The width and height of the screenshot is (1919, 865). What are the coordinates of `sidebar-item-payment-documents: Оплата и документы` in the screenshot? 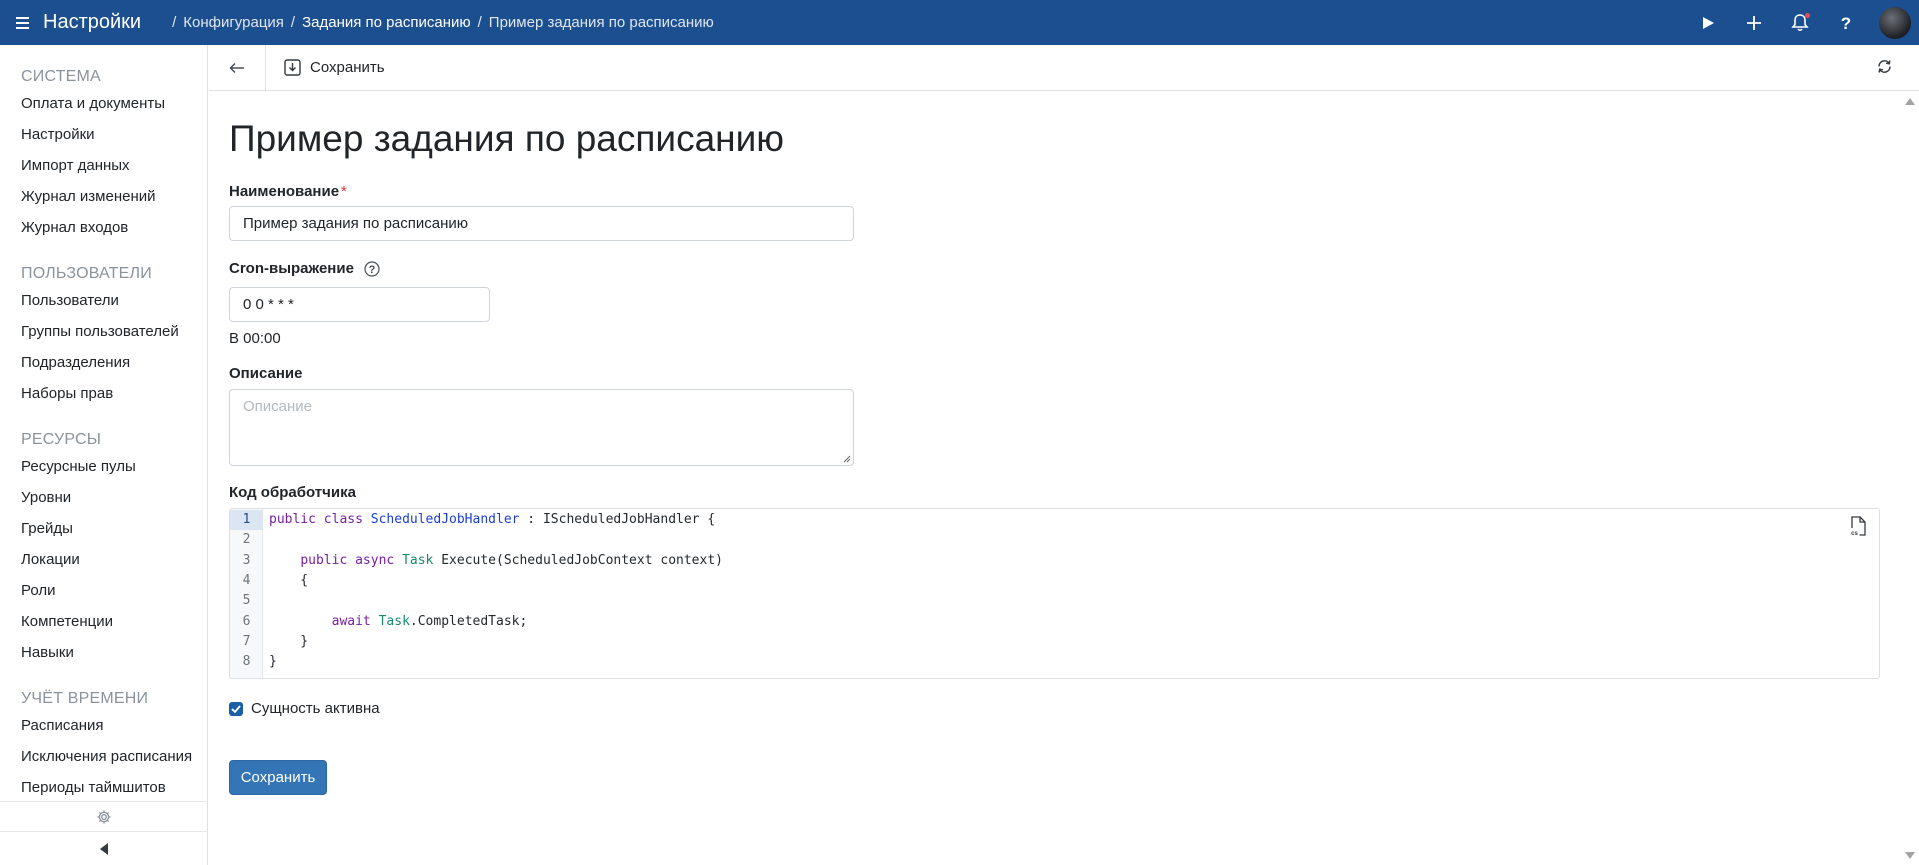 It's located at (97, 103).